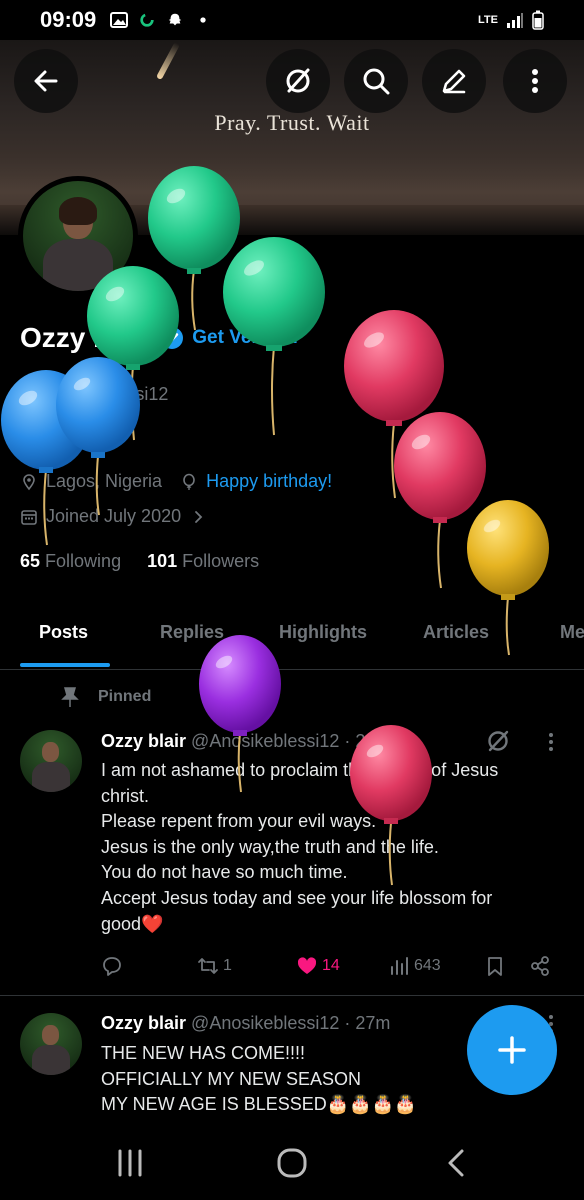 This screenshot has width=584, height=1200. I want to click on search-icon, so click(376, 81).